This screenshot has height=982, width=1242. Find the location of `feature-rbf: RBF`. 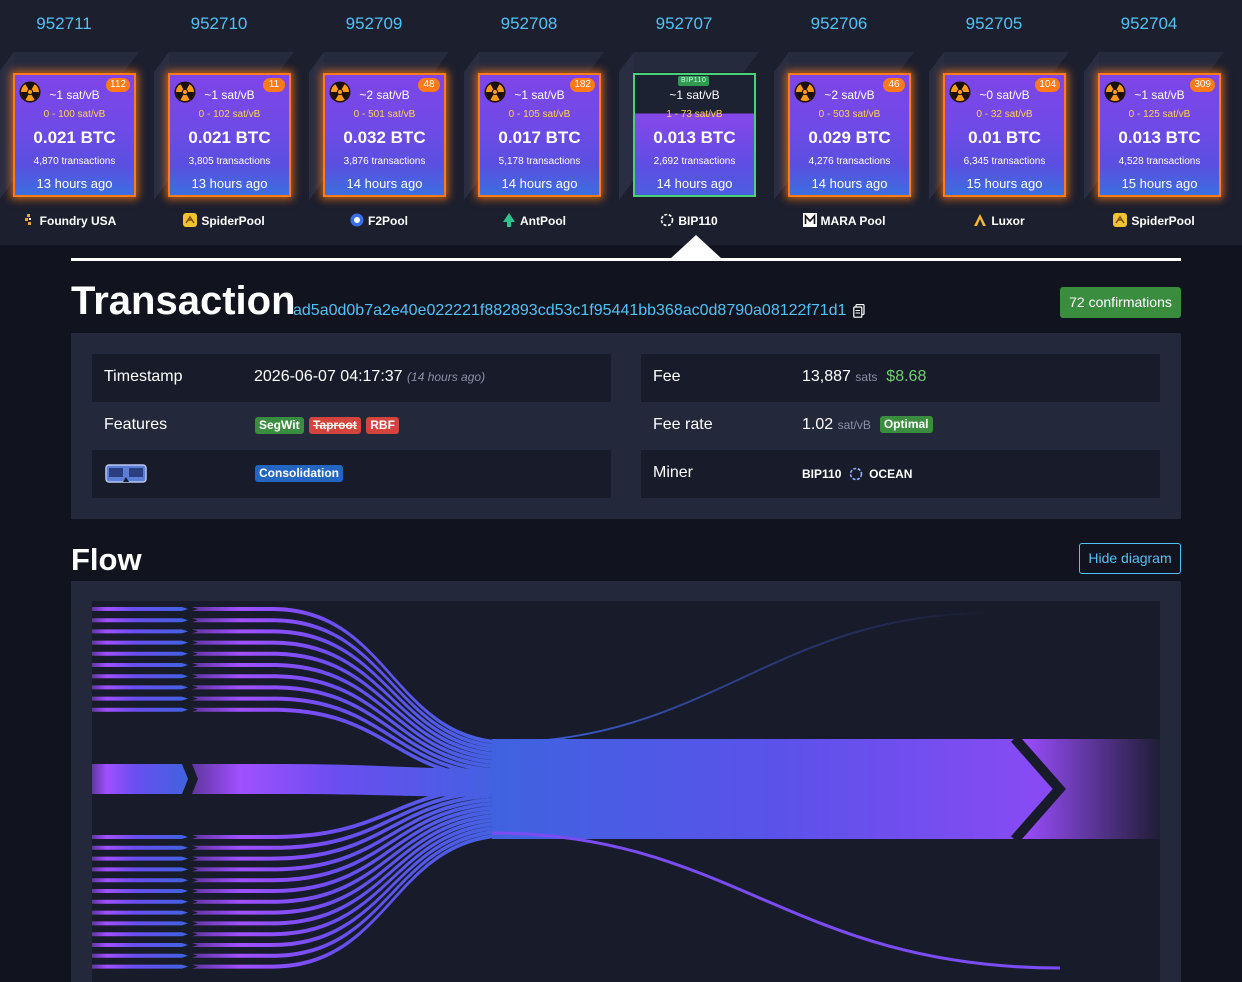

feature-rbf: RBF is located at coordinates (382, 425).